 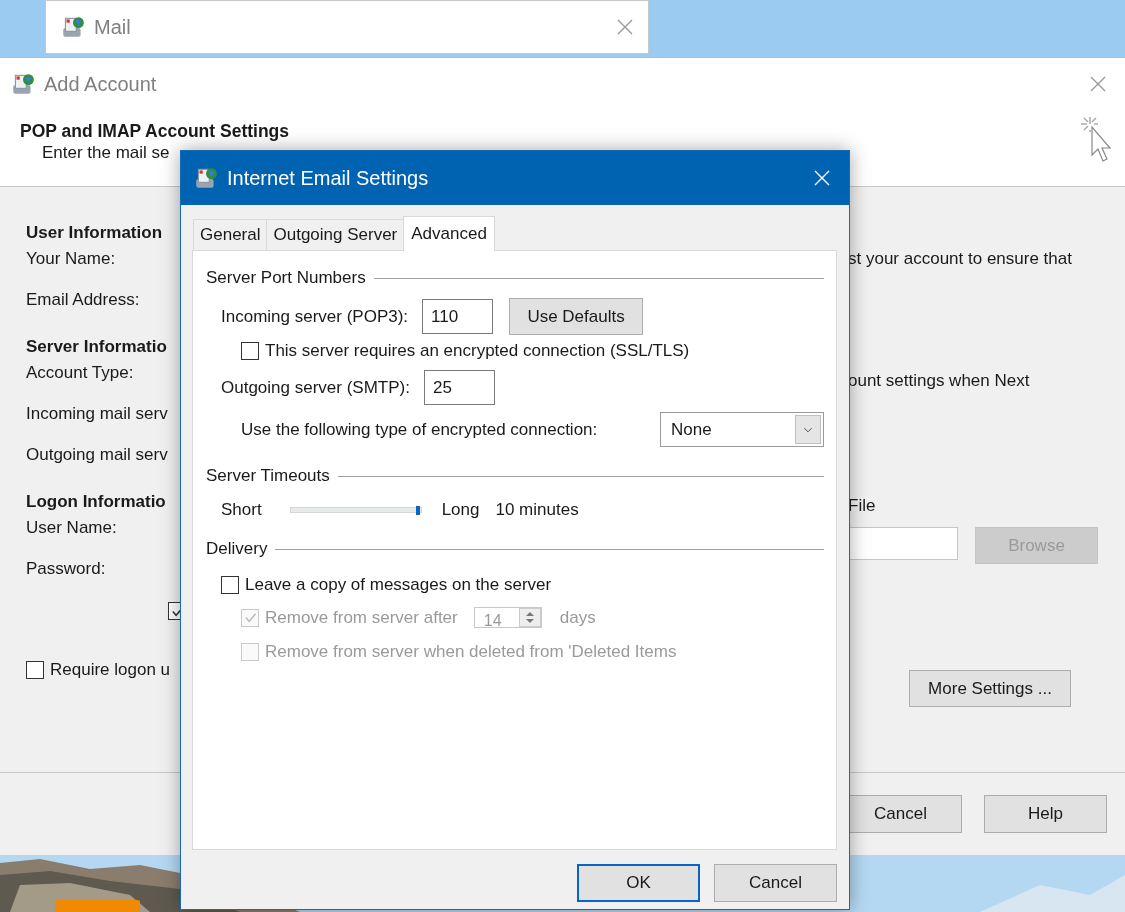 I want to click on dialog-button: OK, so click(x=638, y=883).